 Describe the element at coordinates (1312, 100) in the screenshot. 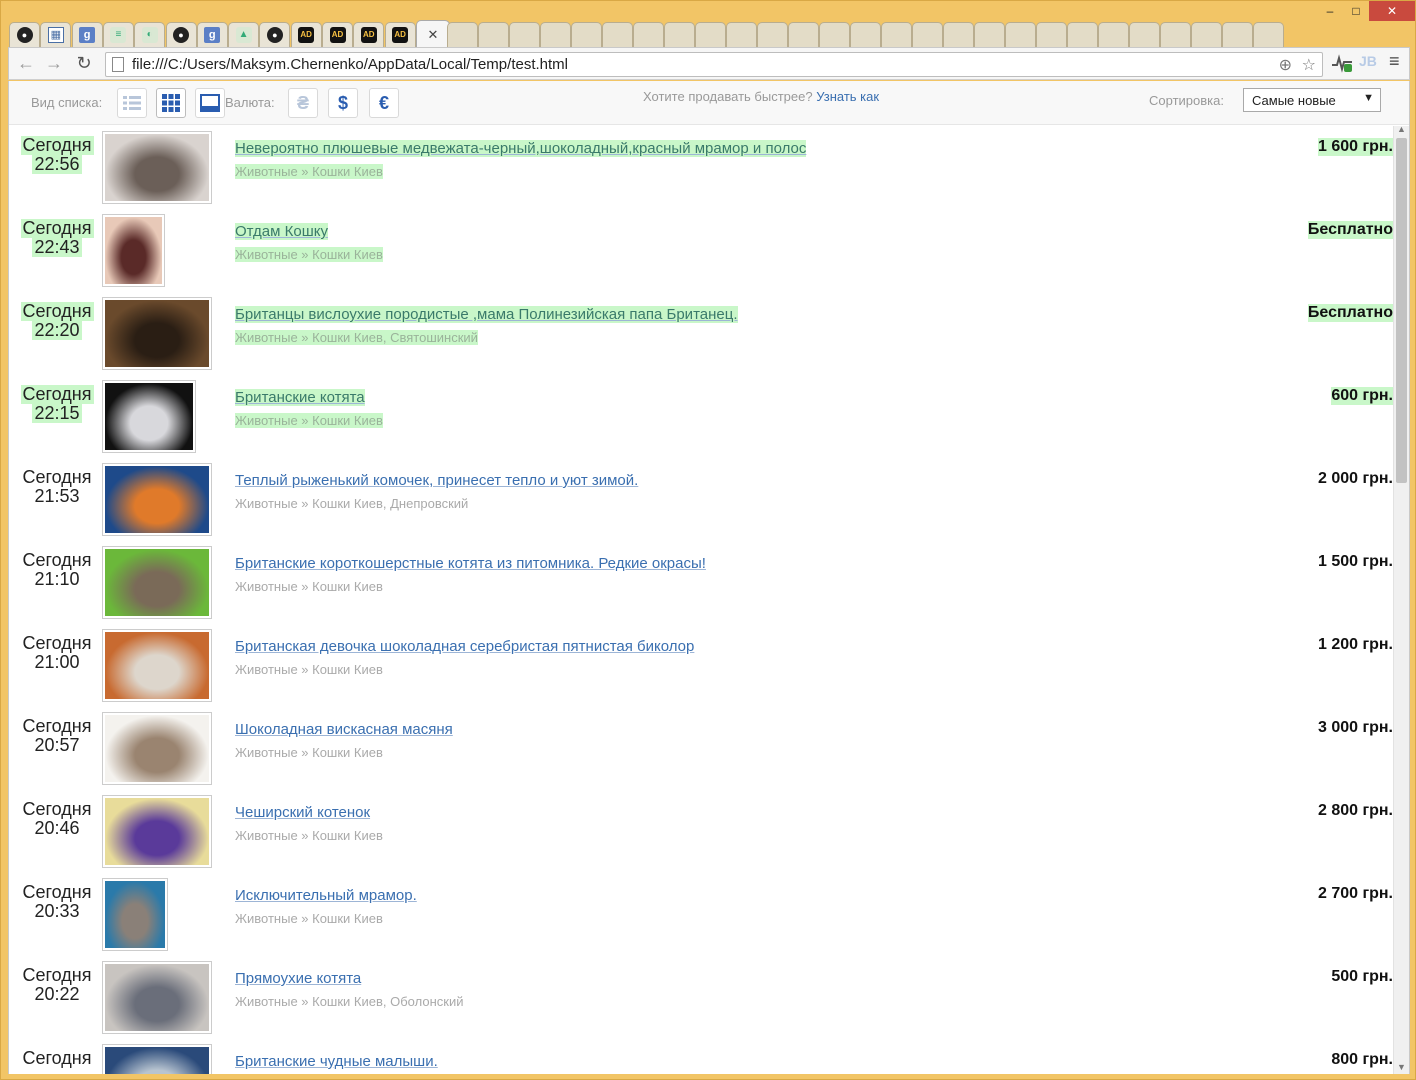

I see `sort-select: Самые новые ▼` at that location.